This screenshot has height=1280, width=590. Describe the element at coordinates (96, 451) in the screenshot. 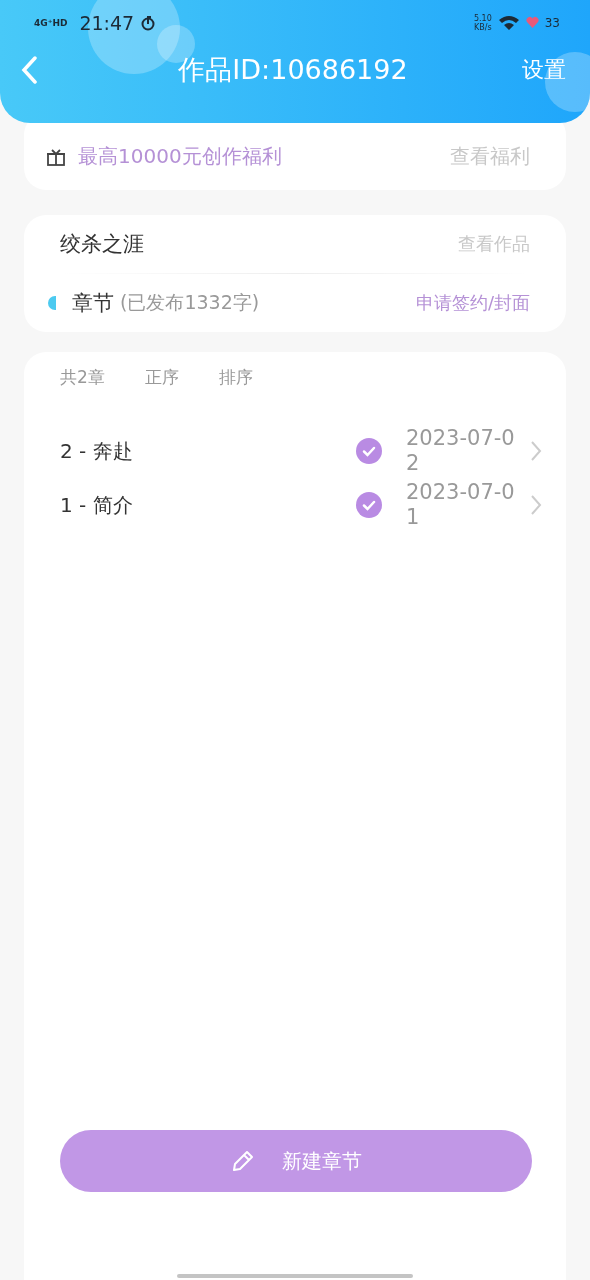

I see `chapter-title: 2 - 奔赴` at that location.